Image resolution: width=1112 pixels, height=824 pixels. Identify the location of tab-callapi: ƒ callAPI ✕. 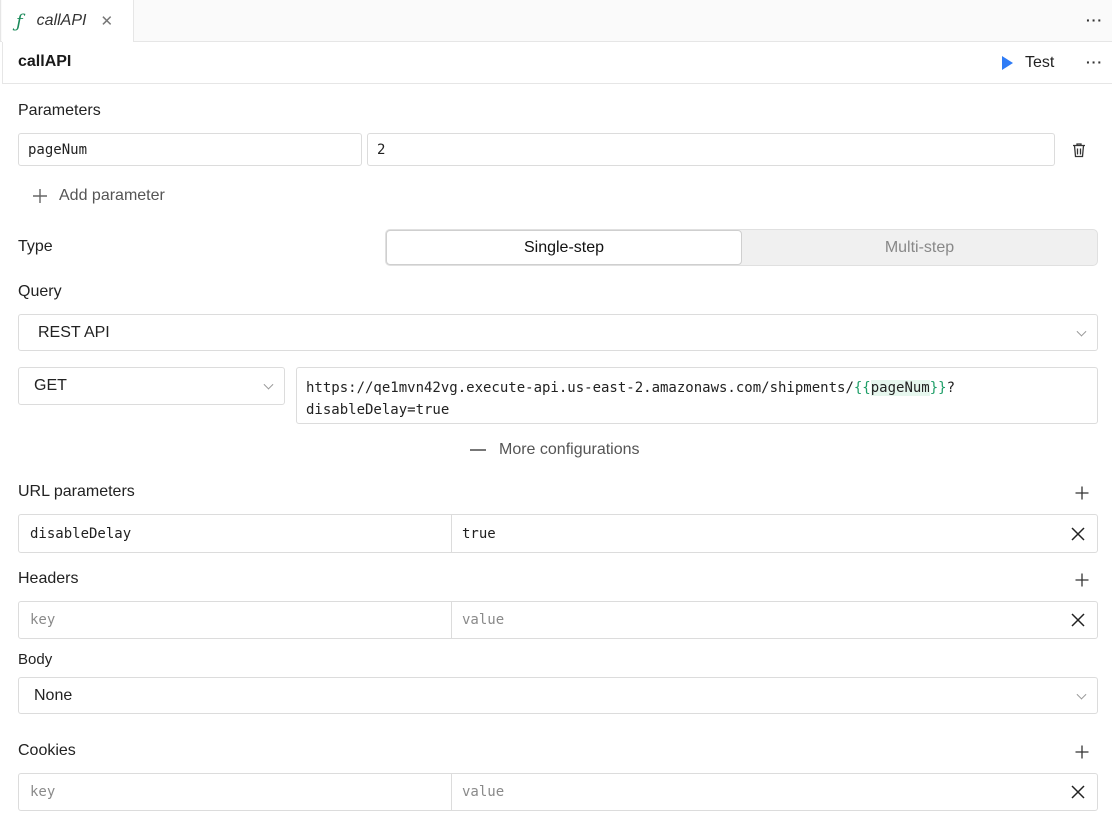
(68, 21).